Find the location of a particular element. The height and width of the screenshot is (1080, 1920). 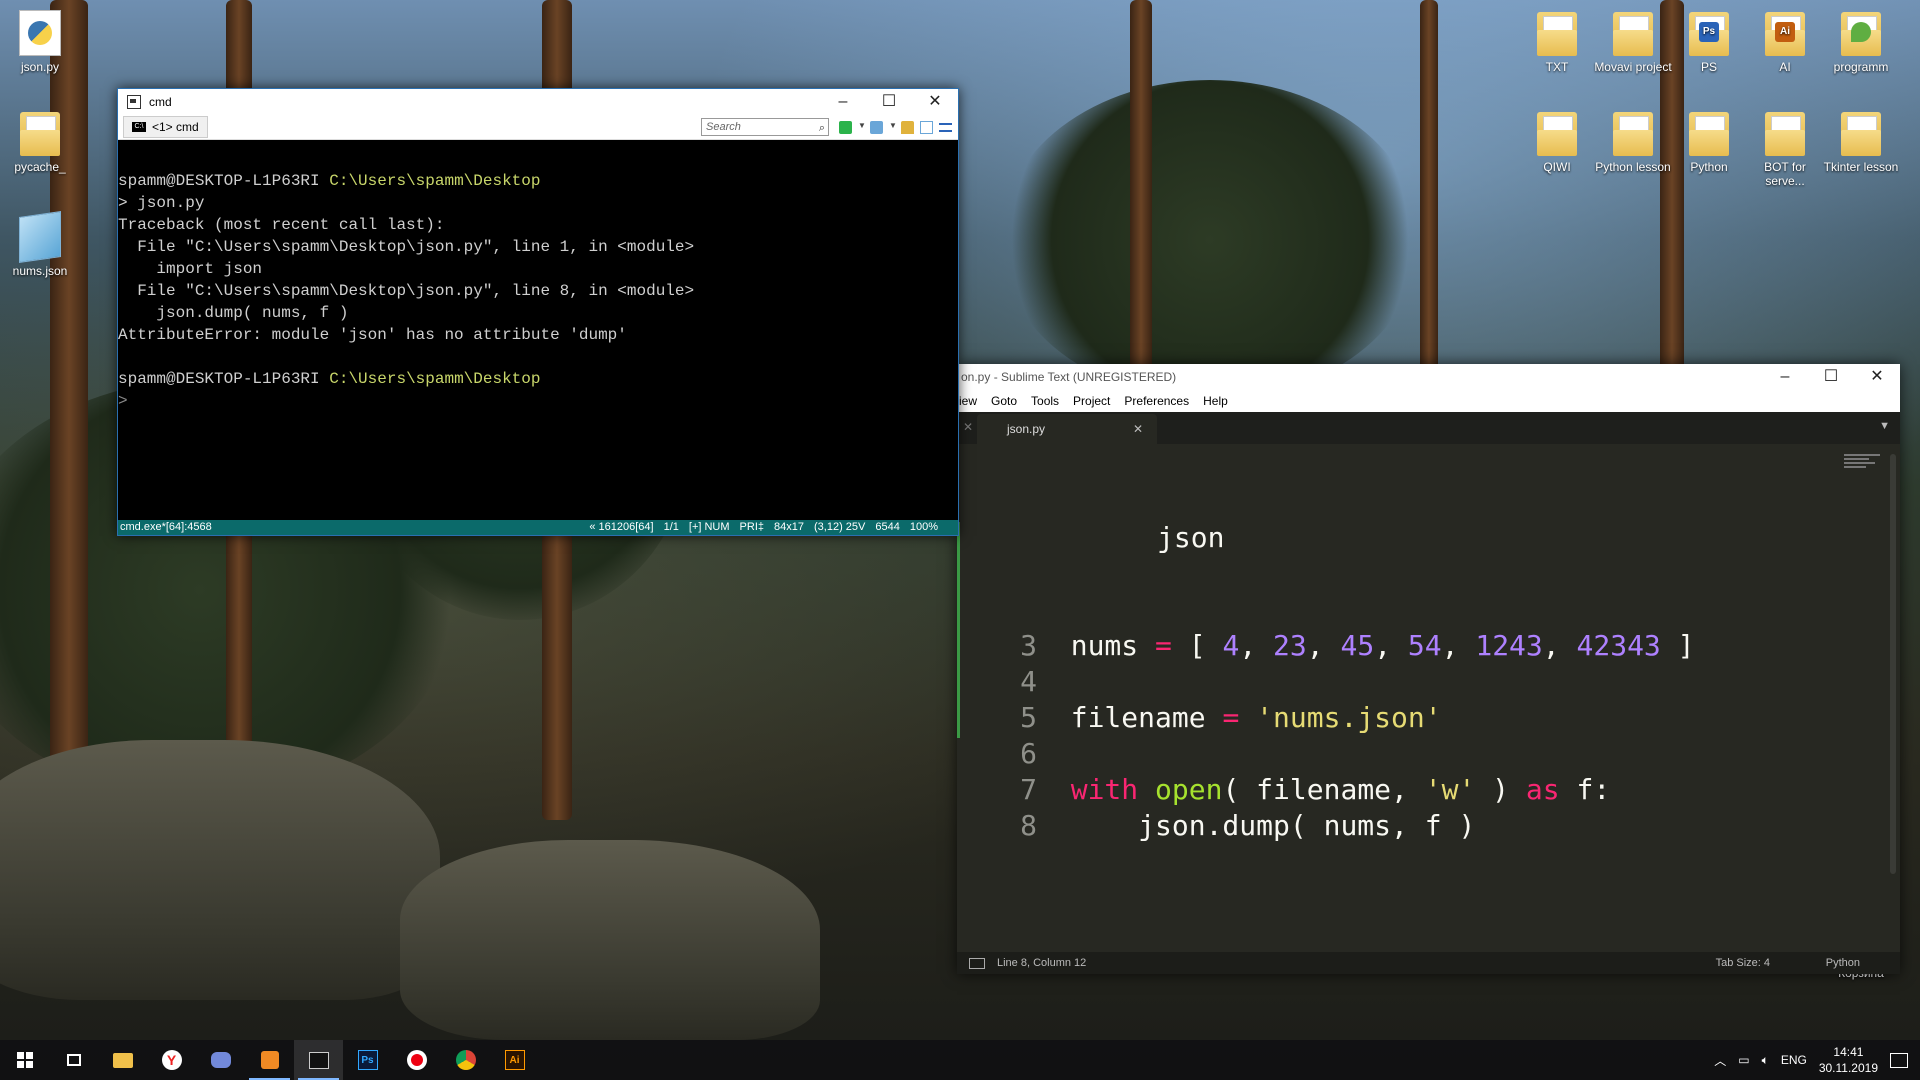

menu-project: Project is located at coordinates (1091, 401).